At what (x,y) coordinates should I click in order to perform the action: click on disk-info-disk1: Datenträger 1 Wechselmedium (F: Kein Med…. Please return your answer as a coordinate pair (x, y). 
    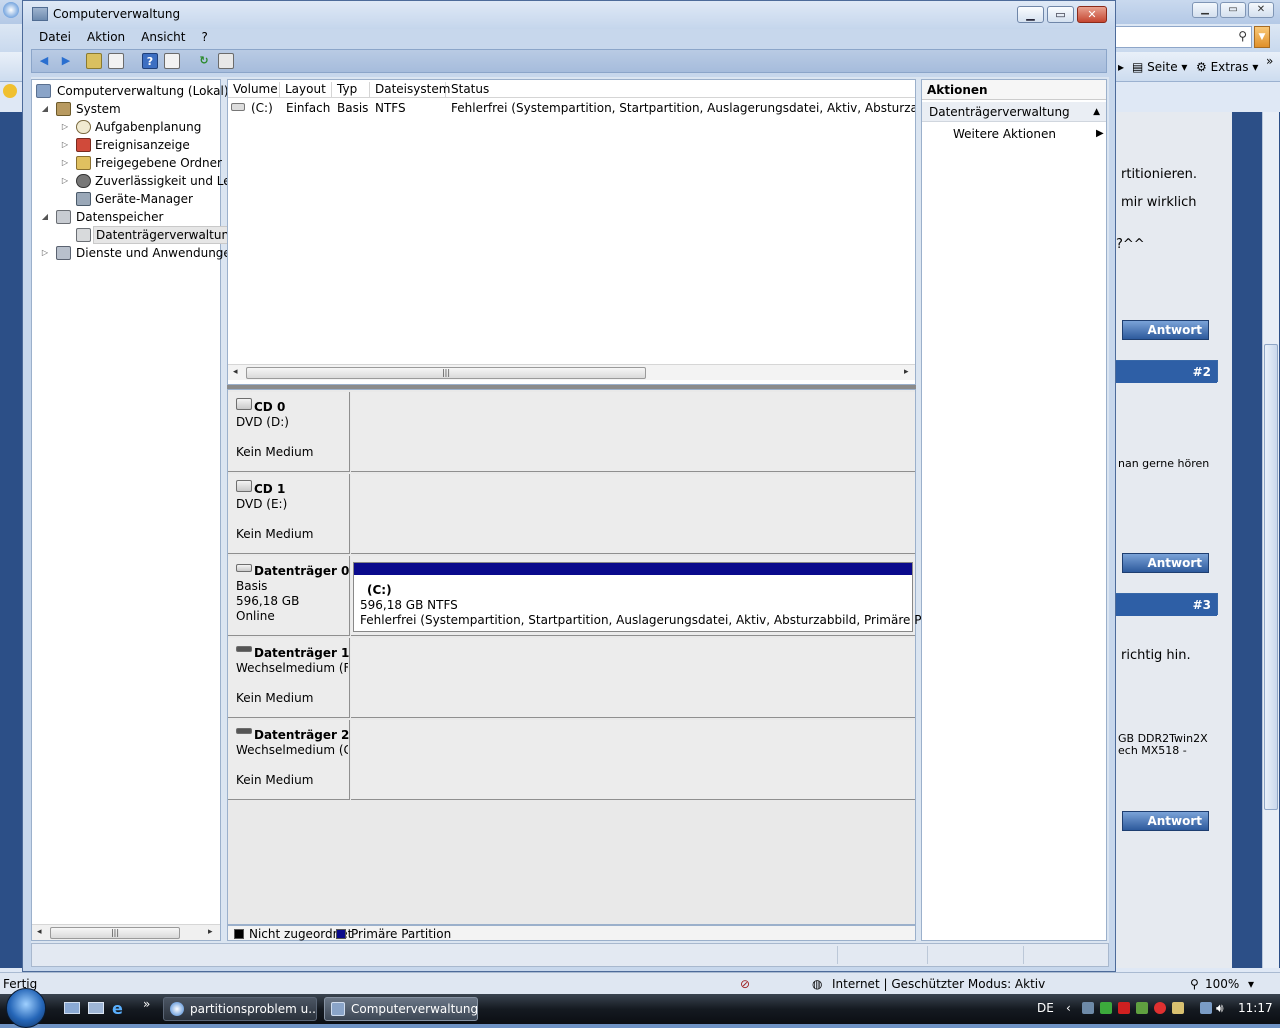
    Looking at the image, I should click on (289, 678).